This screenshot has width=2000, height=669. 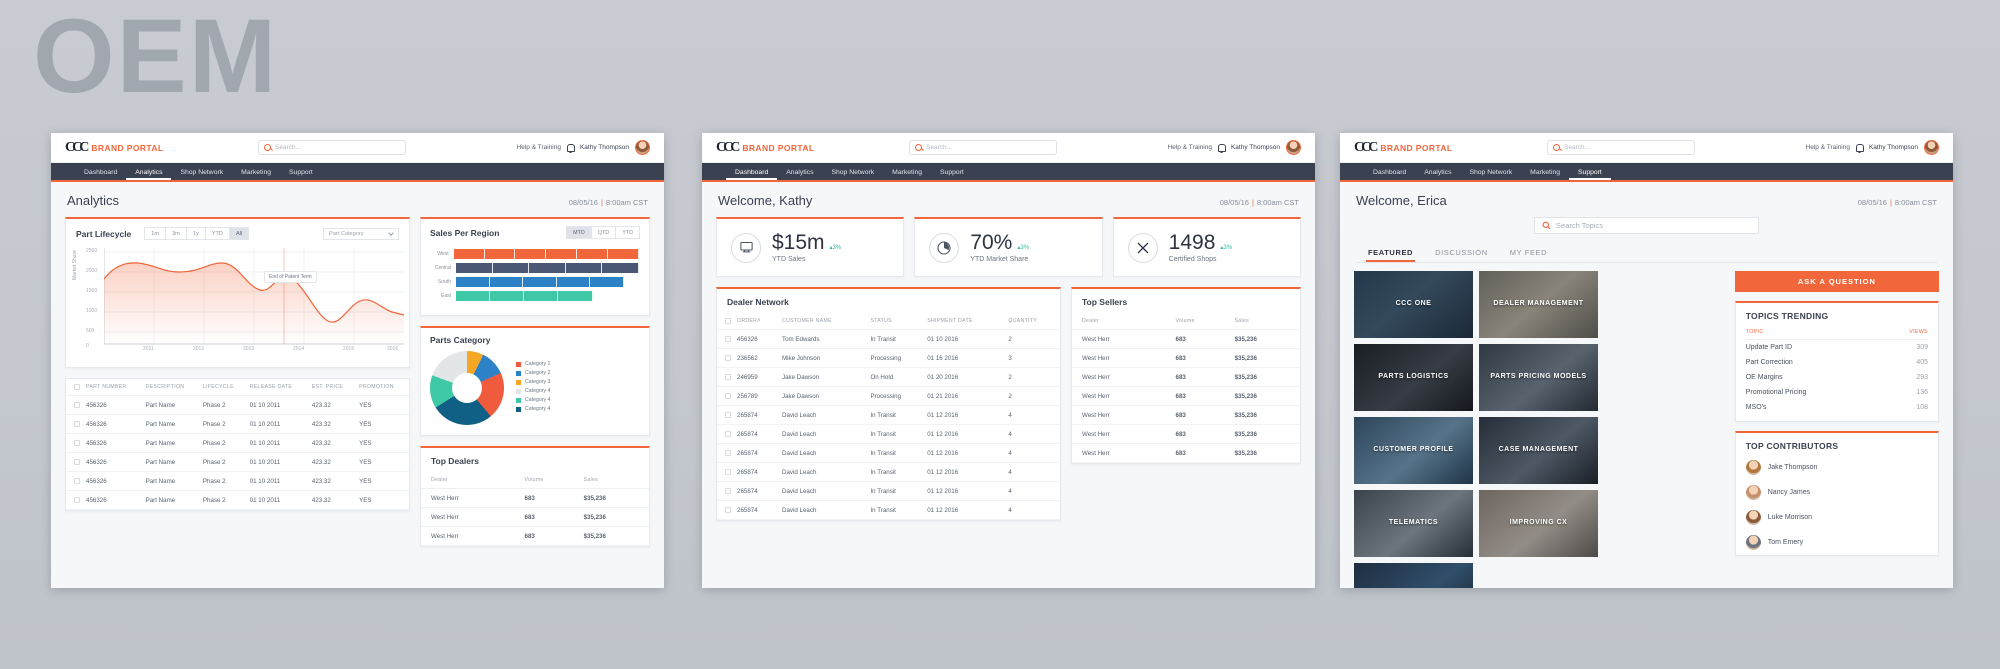 What do you see at coordinates (642, 147) in the screenshot?
I see `avatar` at bounding box center [642, 147].